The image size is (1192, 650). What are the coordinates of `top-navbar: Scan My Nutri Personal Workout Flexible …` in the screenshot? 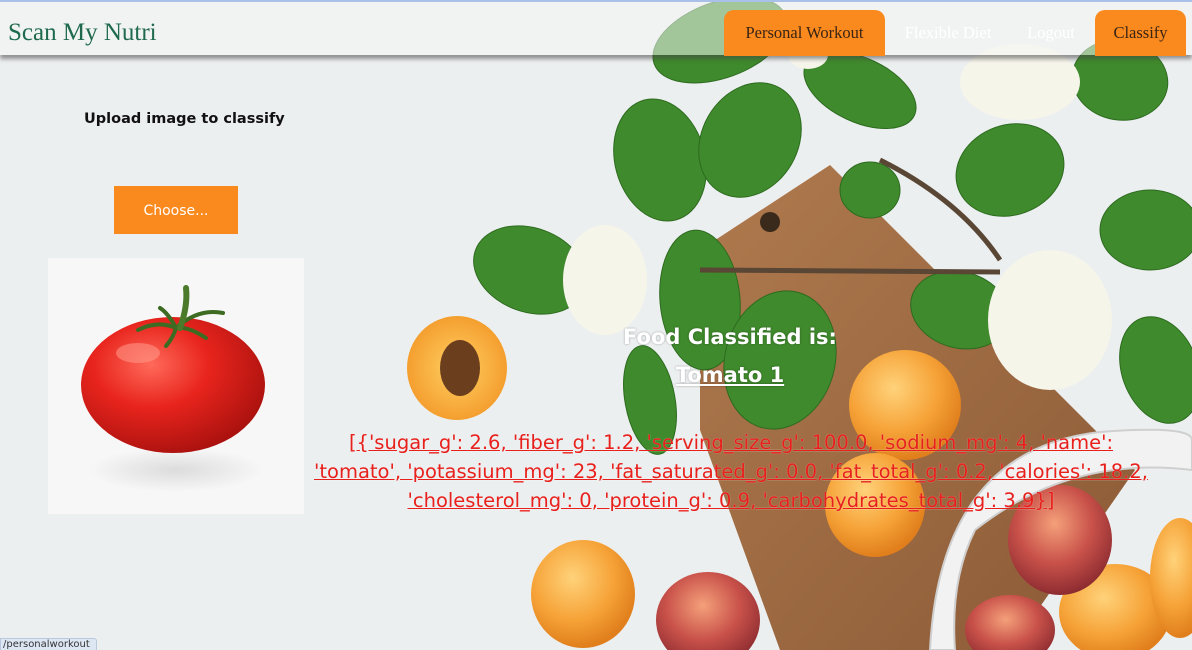 It's located at (596, 28).